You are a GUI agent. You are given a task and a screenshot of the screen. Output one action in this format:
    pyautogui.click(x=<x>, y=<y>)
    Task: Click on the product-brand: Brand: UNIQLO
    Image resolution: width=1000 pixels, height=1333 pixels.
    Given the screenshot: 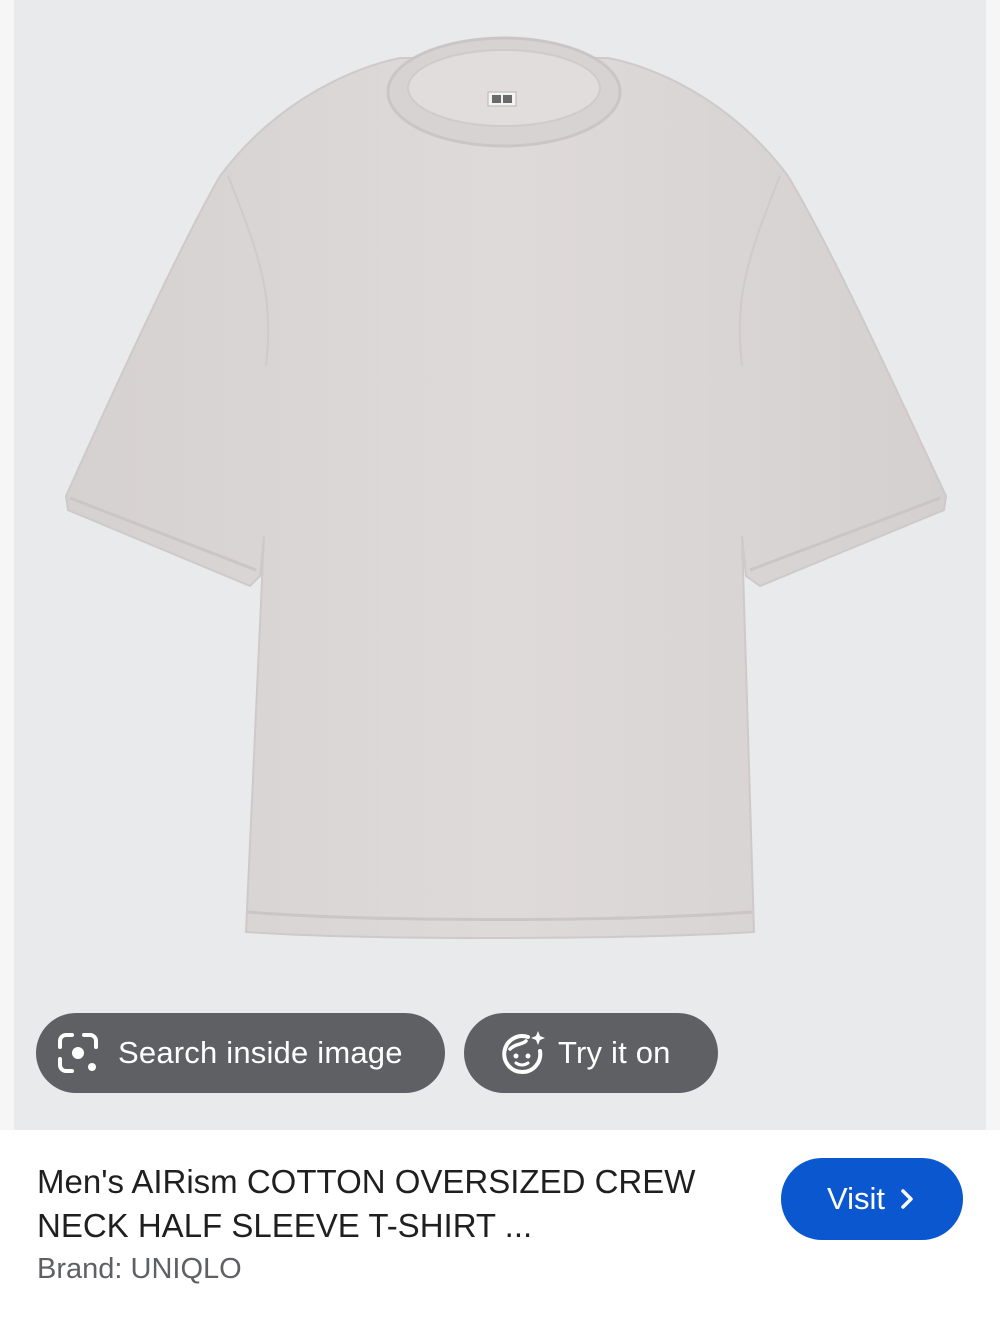 What is the action you would take?
    pyautogui.click(x=139, y=1269)
    